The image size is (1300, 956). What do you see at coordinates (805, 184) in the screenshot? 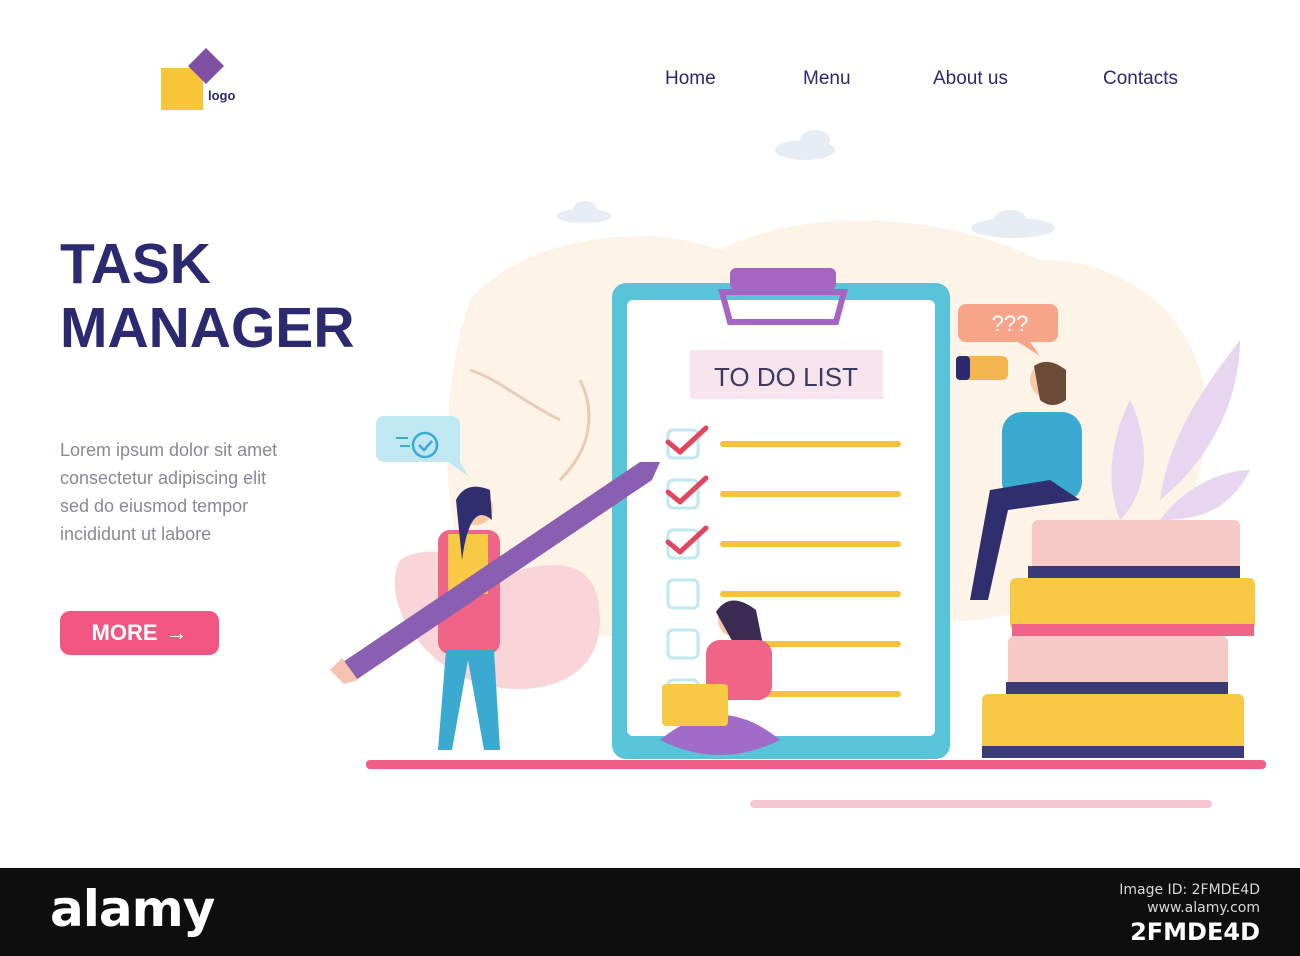
I see `cloud-icon` at bounding box center [805, 184].